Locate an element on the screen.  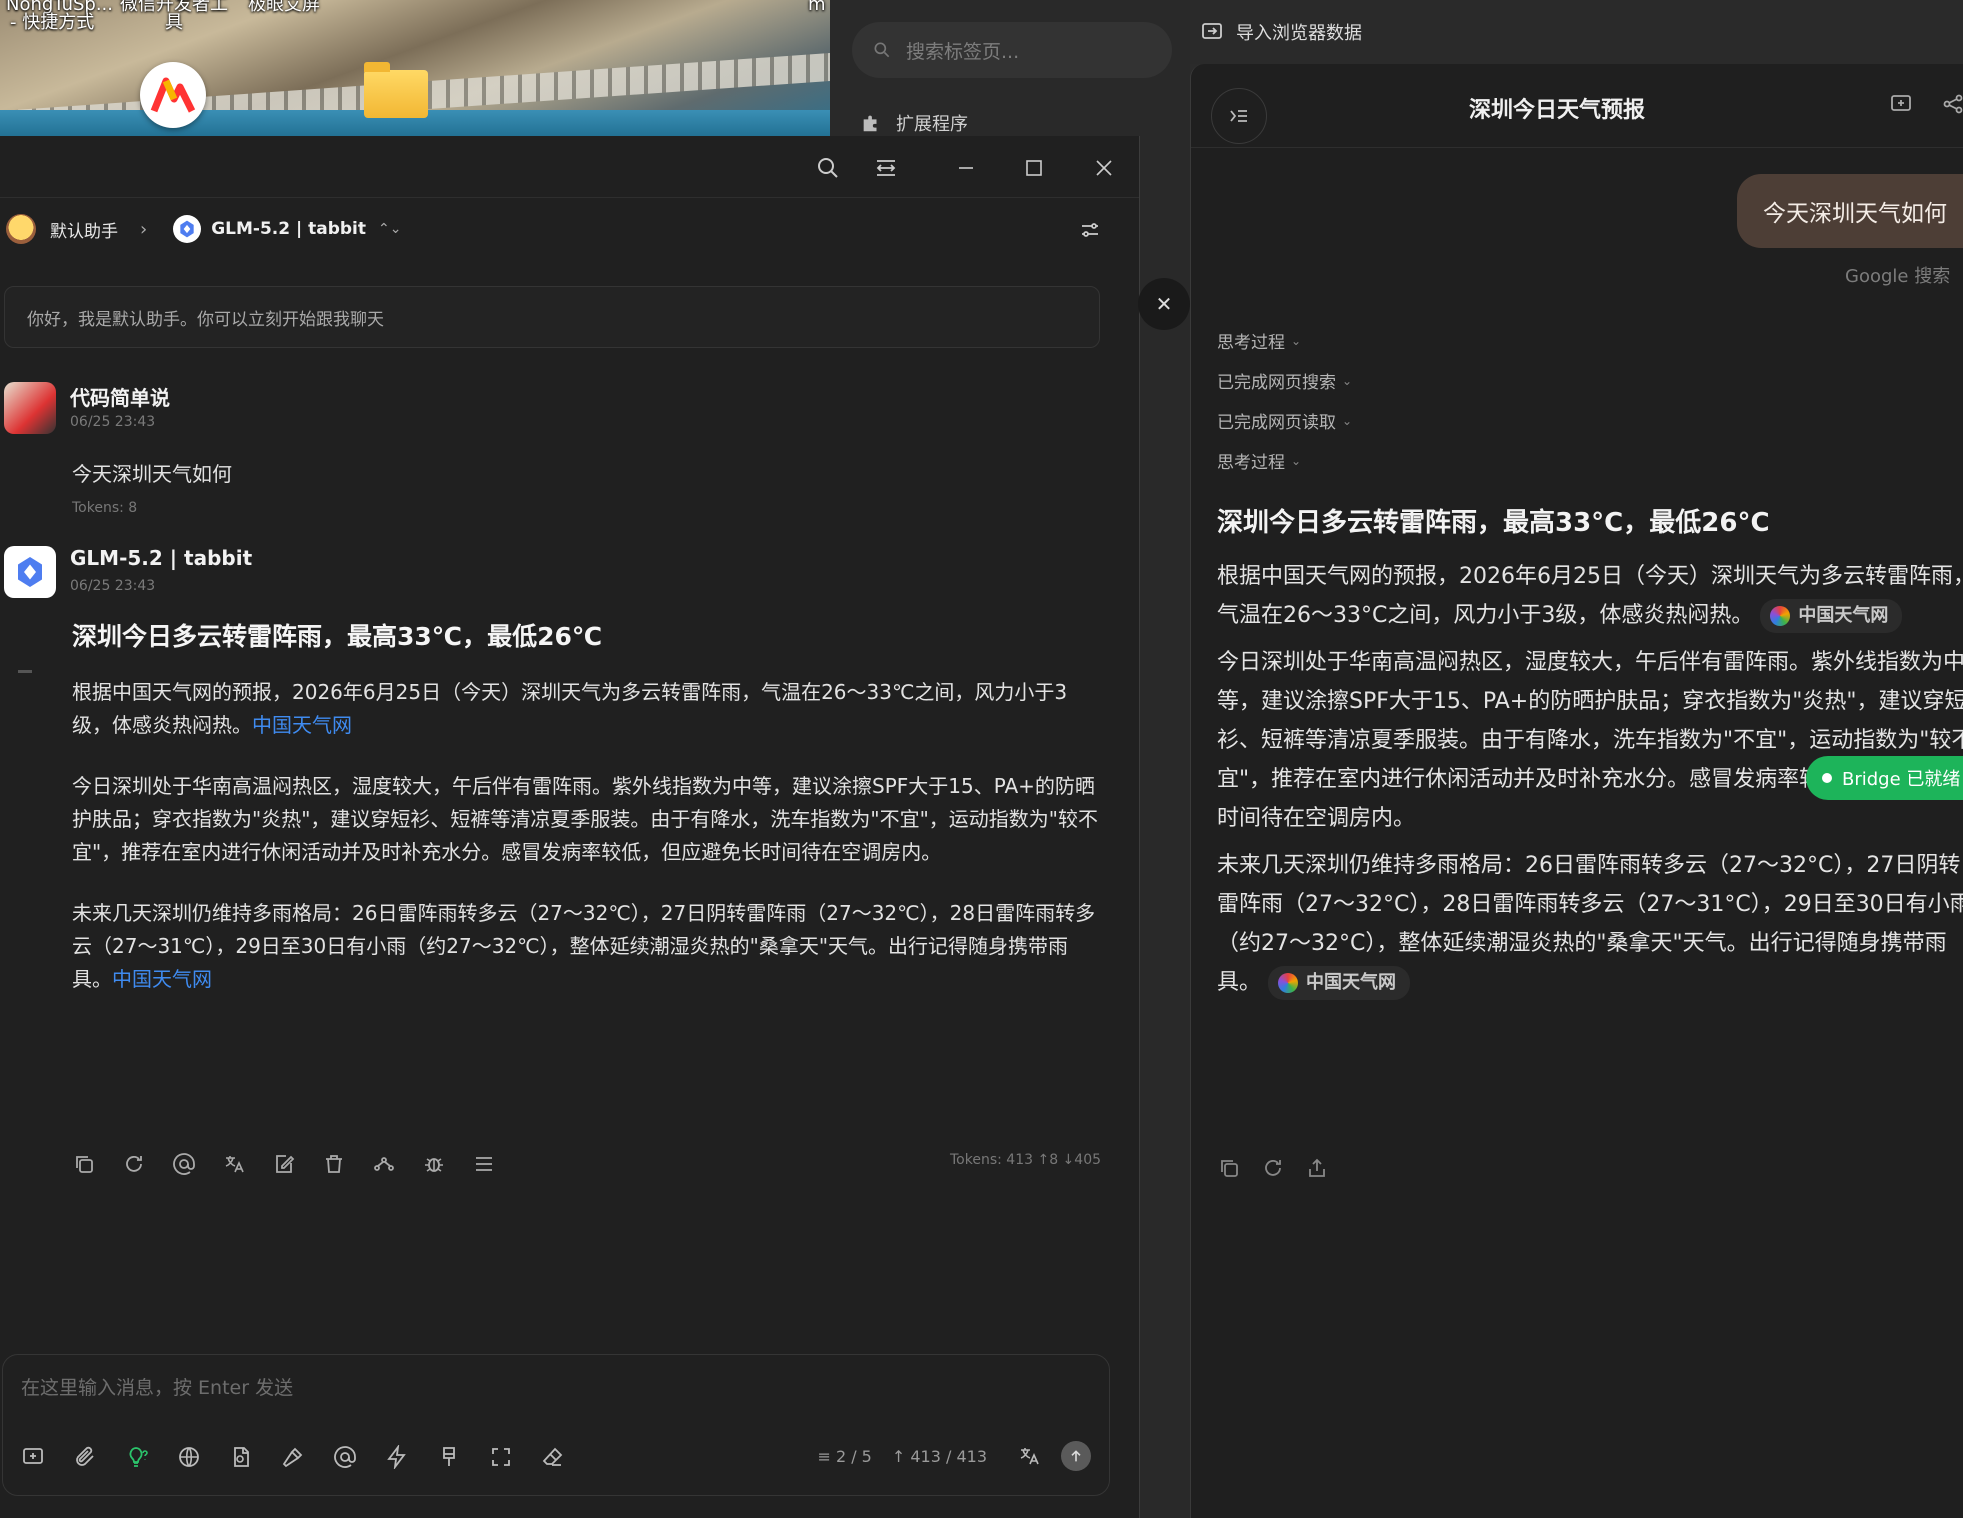
context-counter: ≡ 2 / 5 is located at coordinates (844, 1456).